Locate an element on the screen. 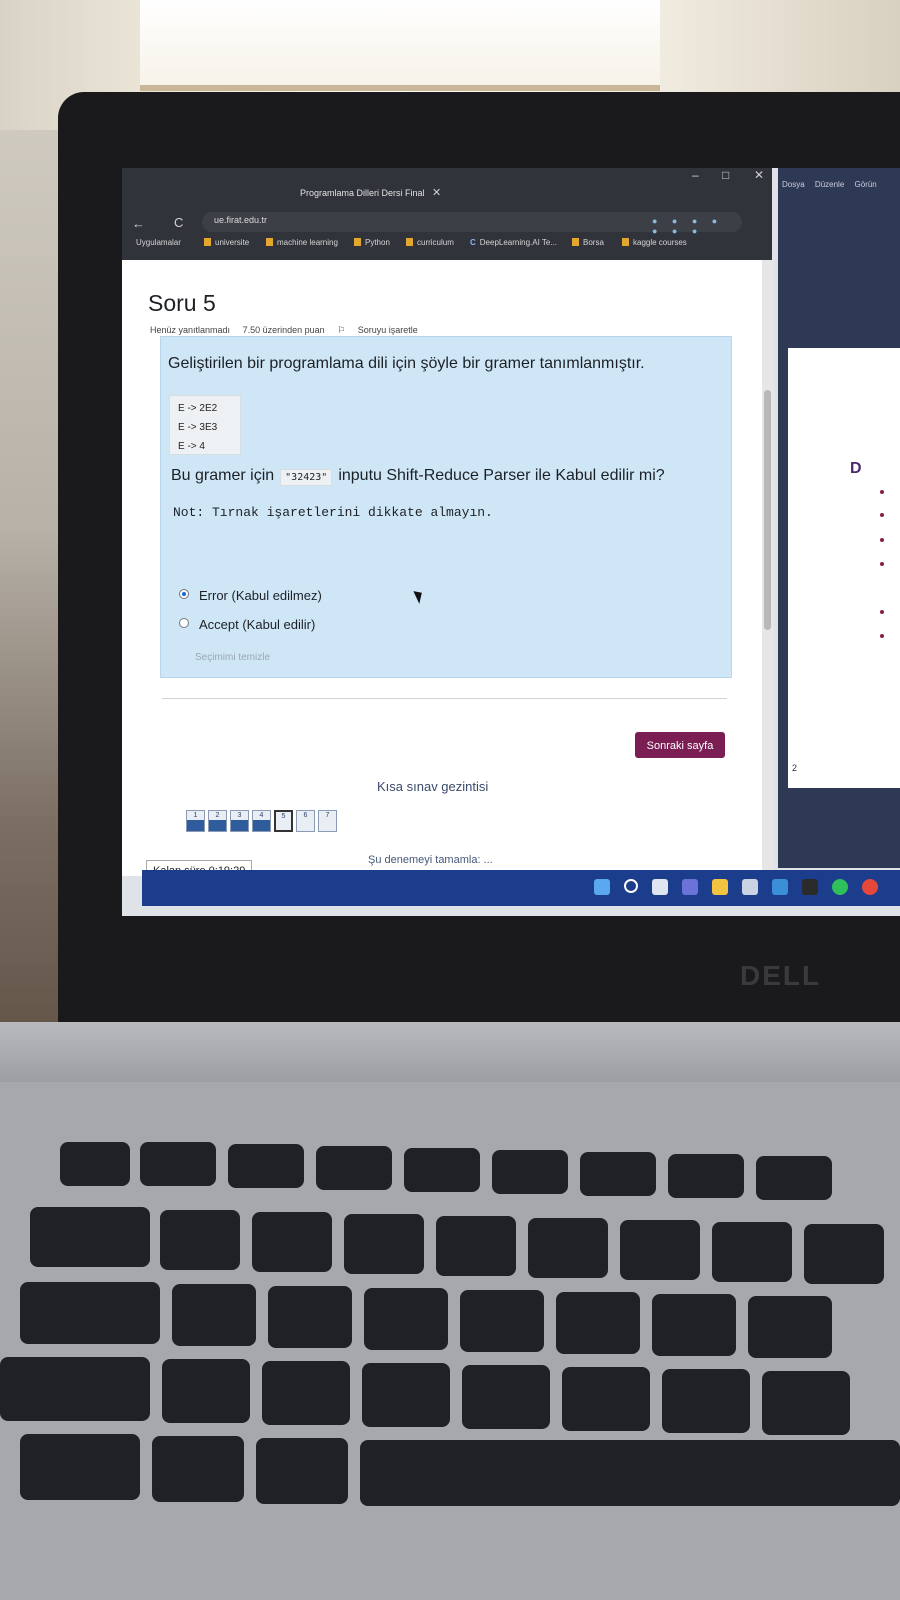 Image resolution: width=900 pixels, height=1600 pixels. quiz-nav-question-4: 4 is located at coordinates (261, 821).